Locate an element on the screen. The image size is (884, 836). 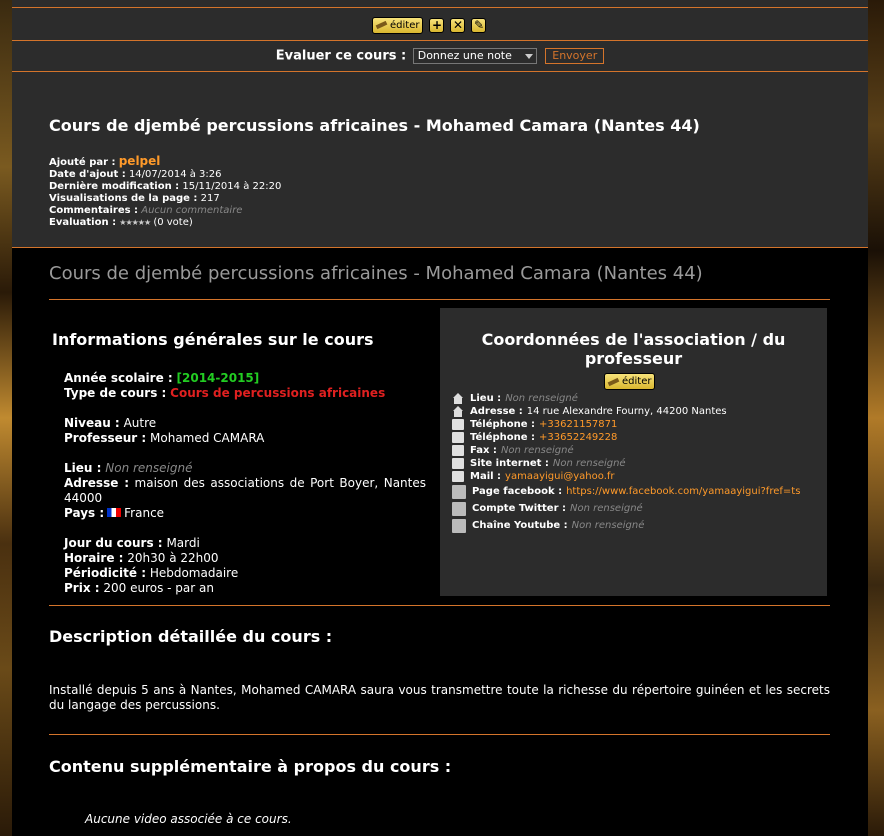
edit-note-icon: ✎ is located at coordinates (479, 25).